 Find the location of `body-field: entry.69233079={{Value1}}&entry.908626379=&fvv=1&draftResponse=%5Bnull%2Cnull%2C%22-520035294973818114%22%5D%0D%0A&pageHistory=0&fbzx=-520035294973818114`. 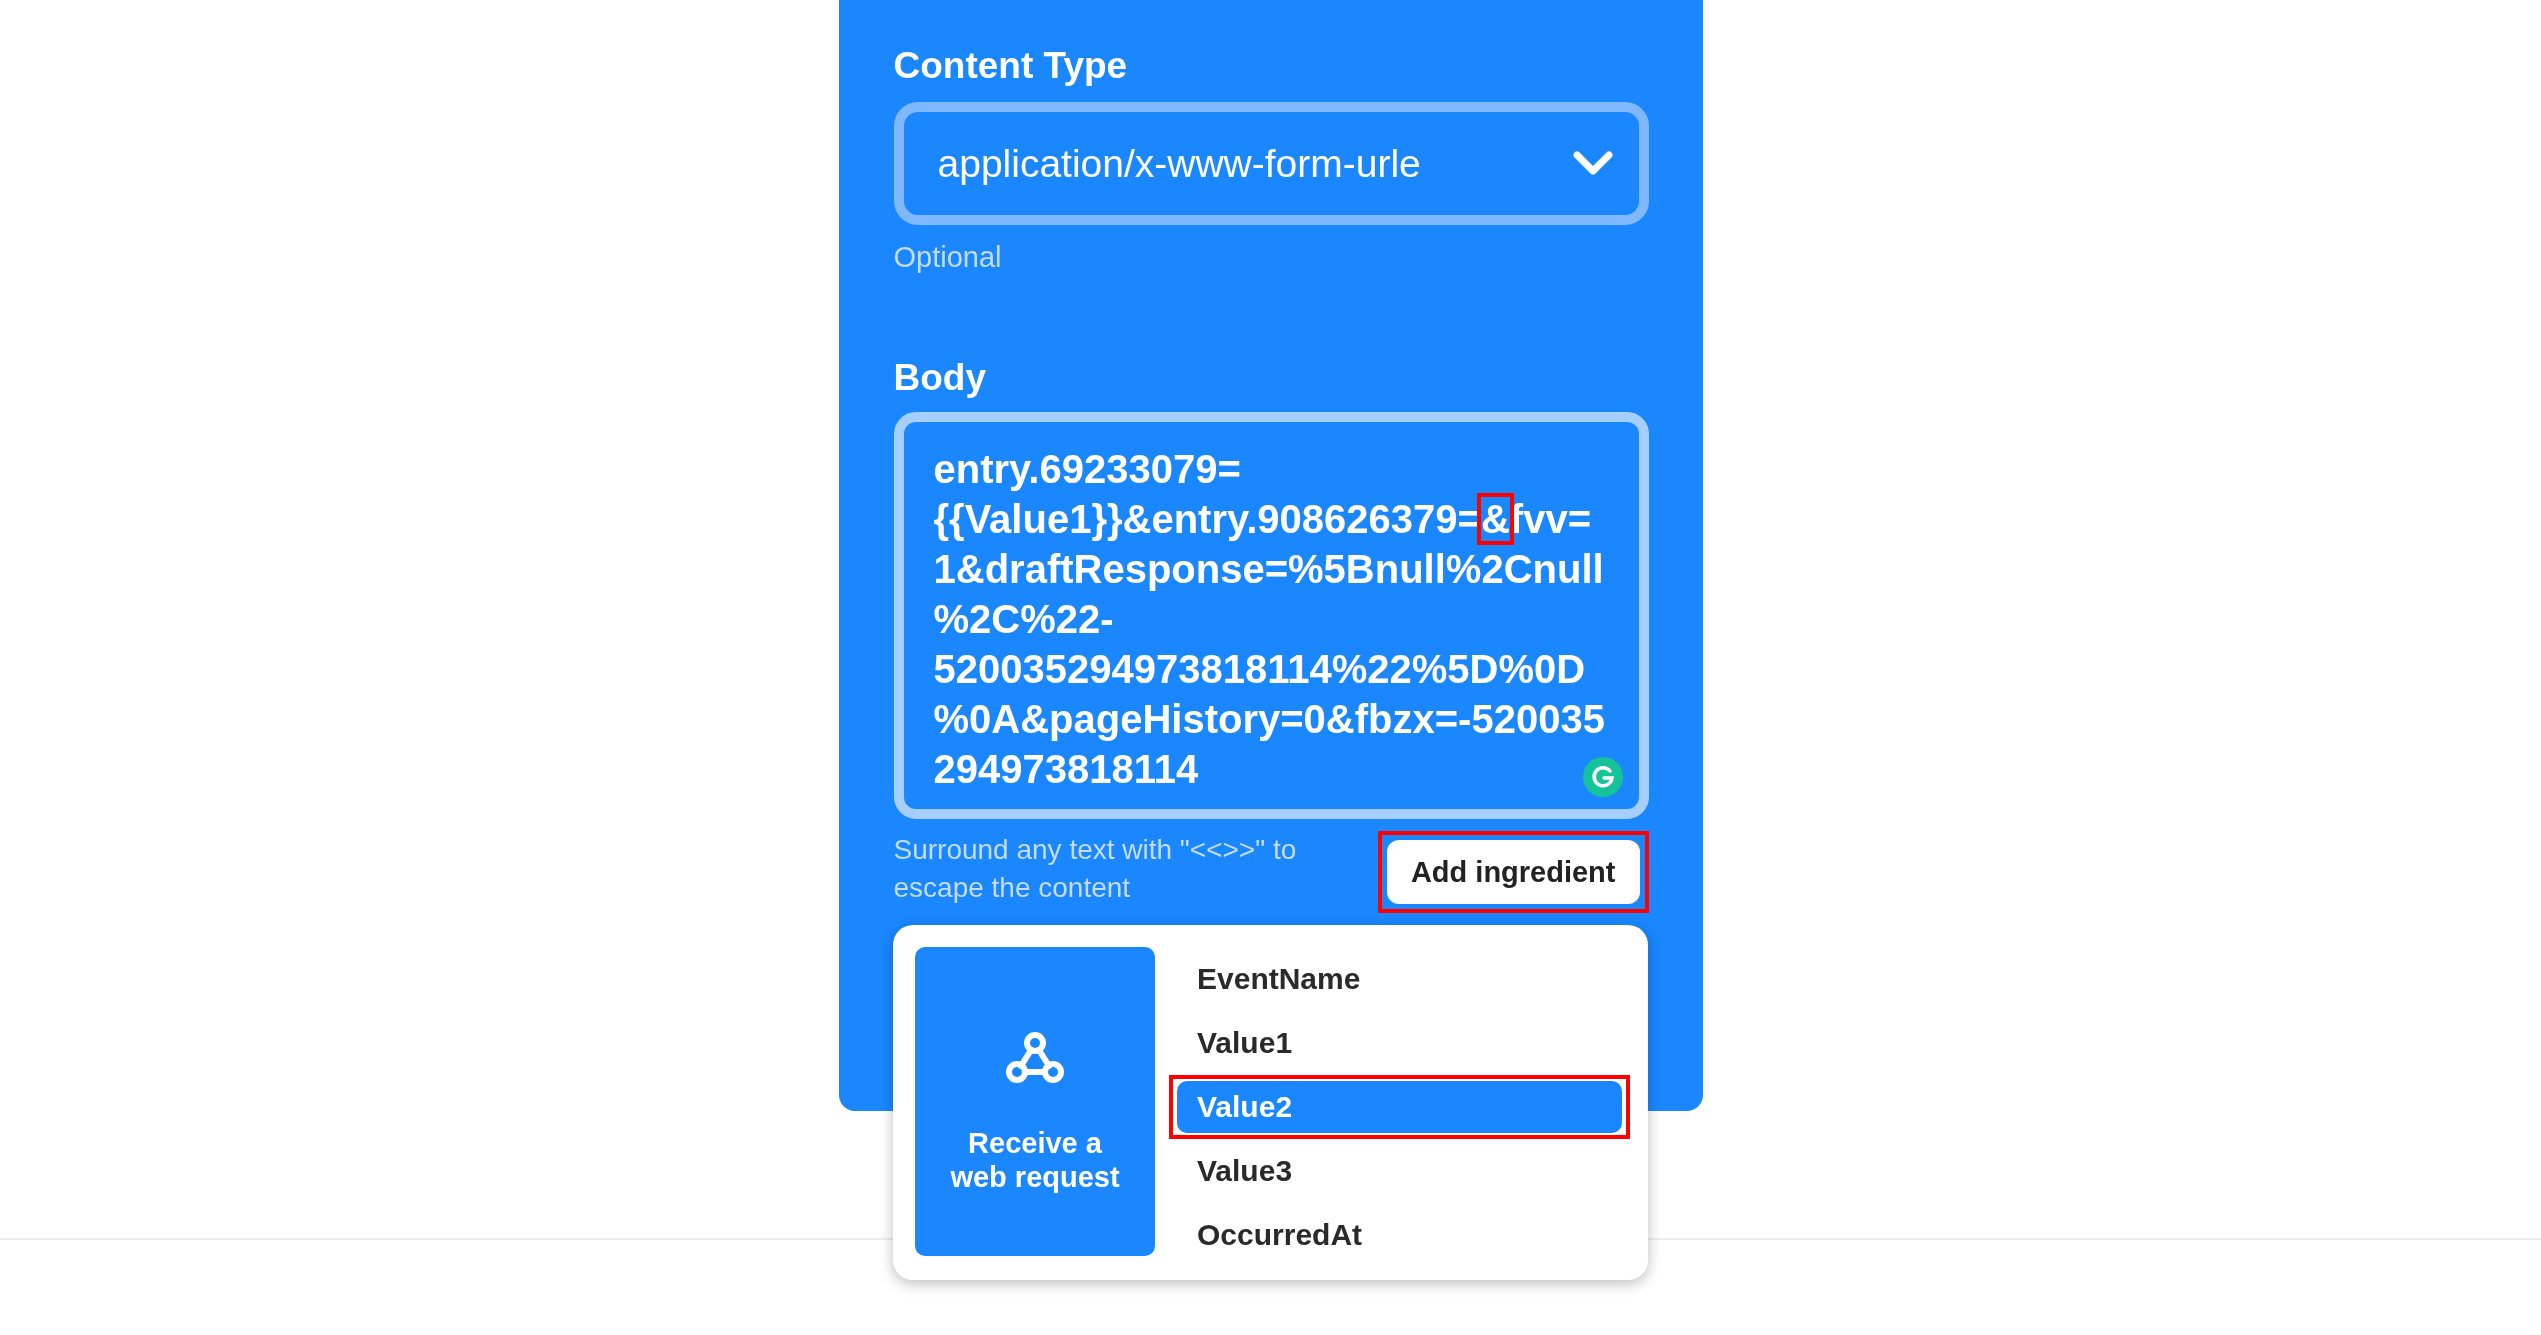

body-field: entry.69233079={{Value1}}&entry.908626379=&fvv=1&draftResponse=%5Bnull%2Cnull%2C%22-520035294973818114%22%5D%0D%0A&pageHistory=0&fbzx=-520035294973818114 is located at coordinates (1271, 615).